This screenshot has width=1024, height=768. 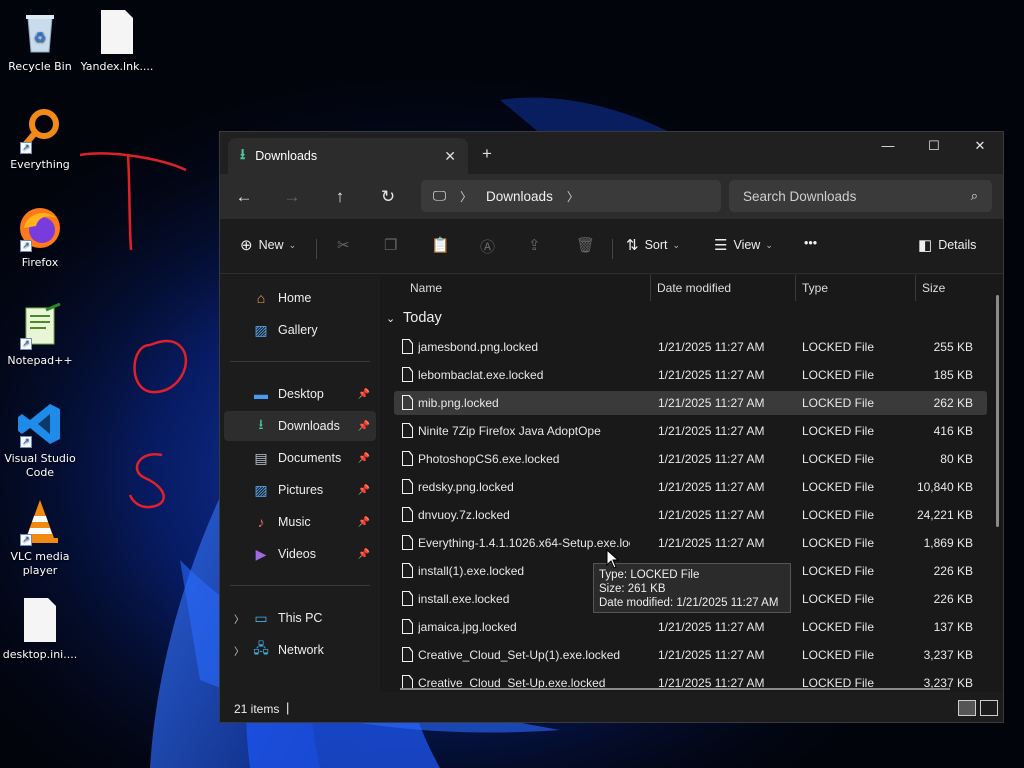 I want to click on forward-arrow-icon: →, so click(x=292, y=197).